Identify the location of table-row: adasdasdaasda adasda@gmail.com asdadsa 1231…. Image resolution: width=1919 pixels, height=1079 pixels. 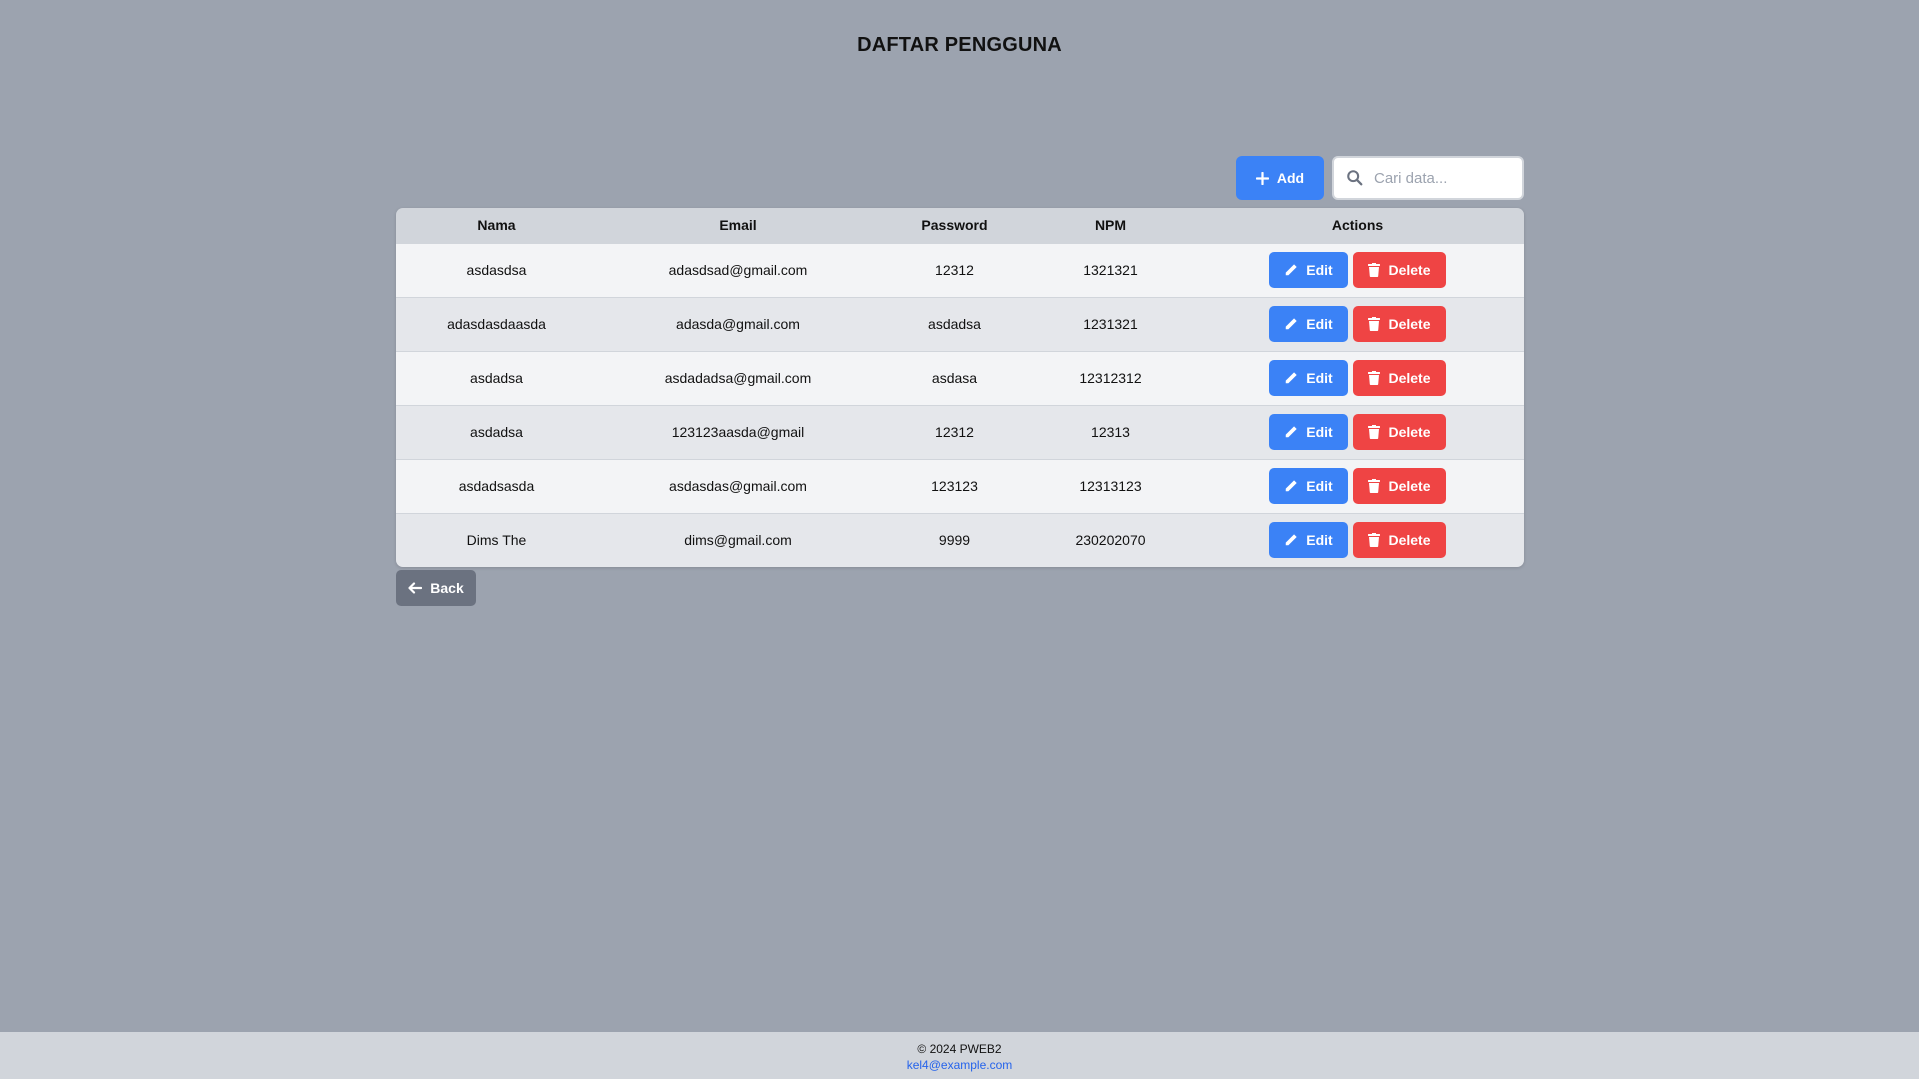
(960, 324).